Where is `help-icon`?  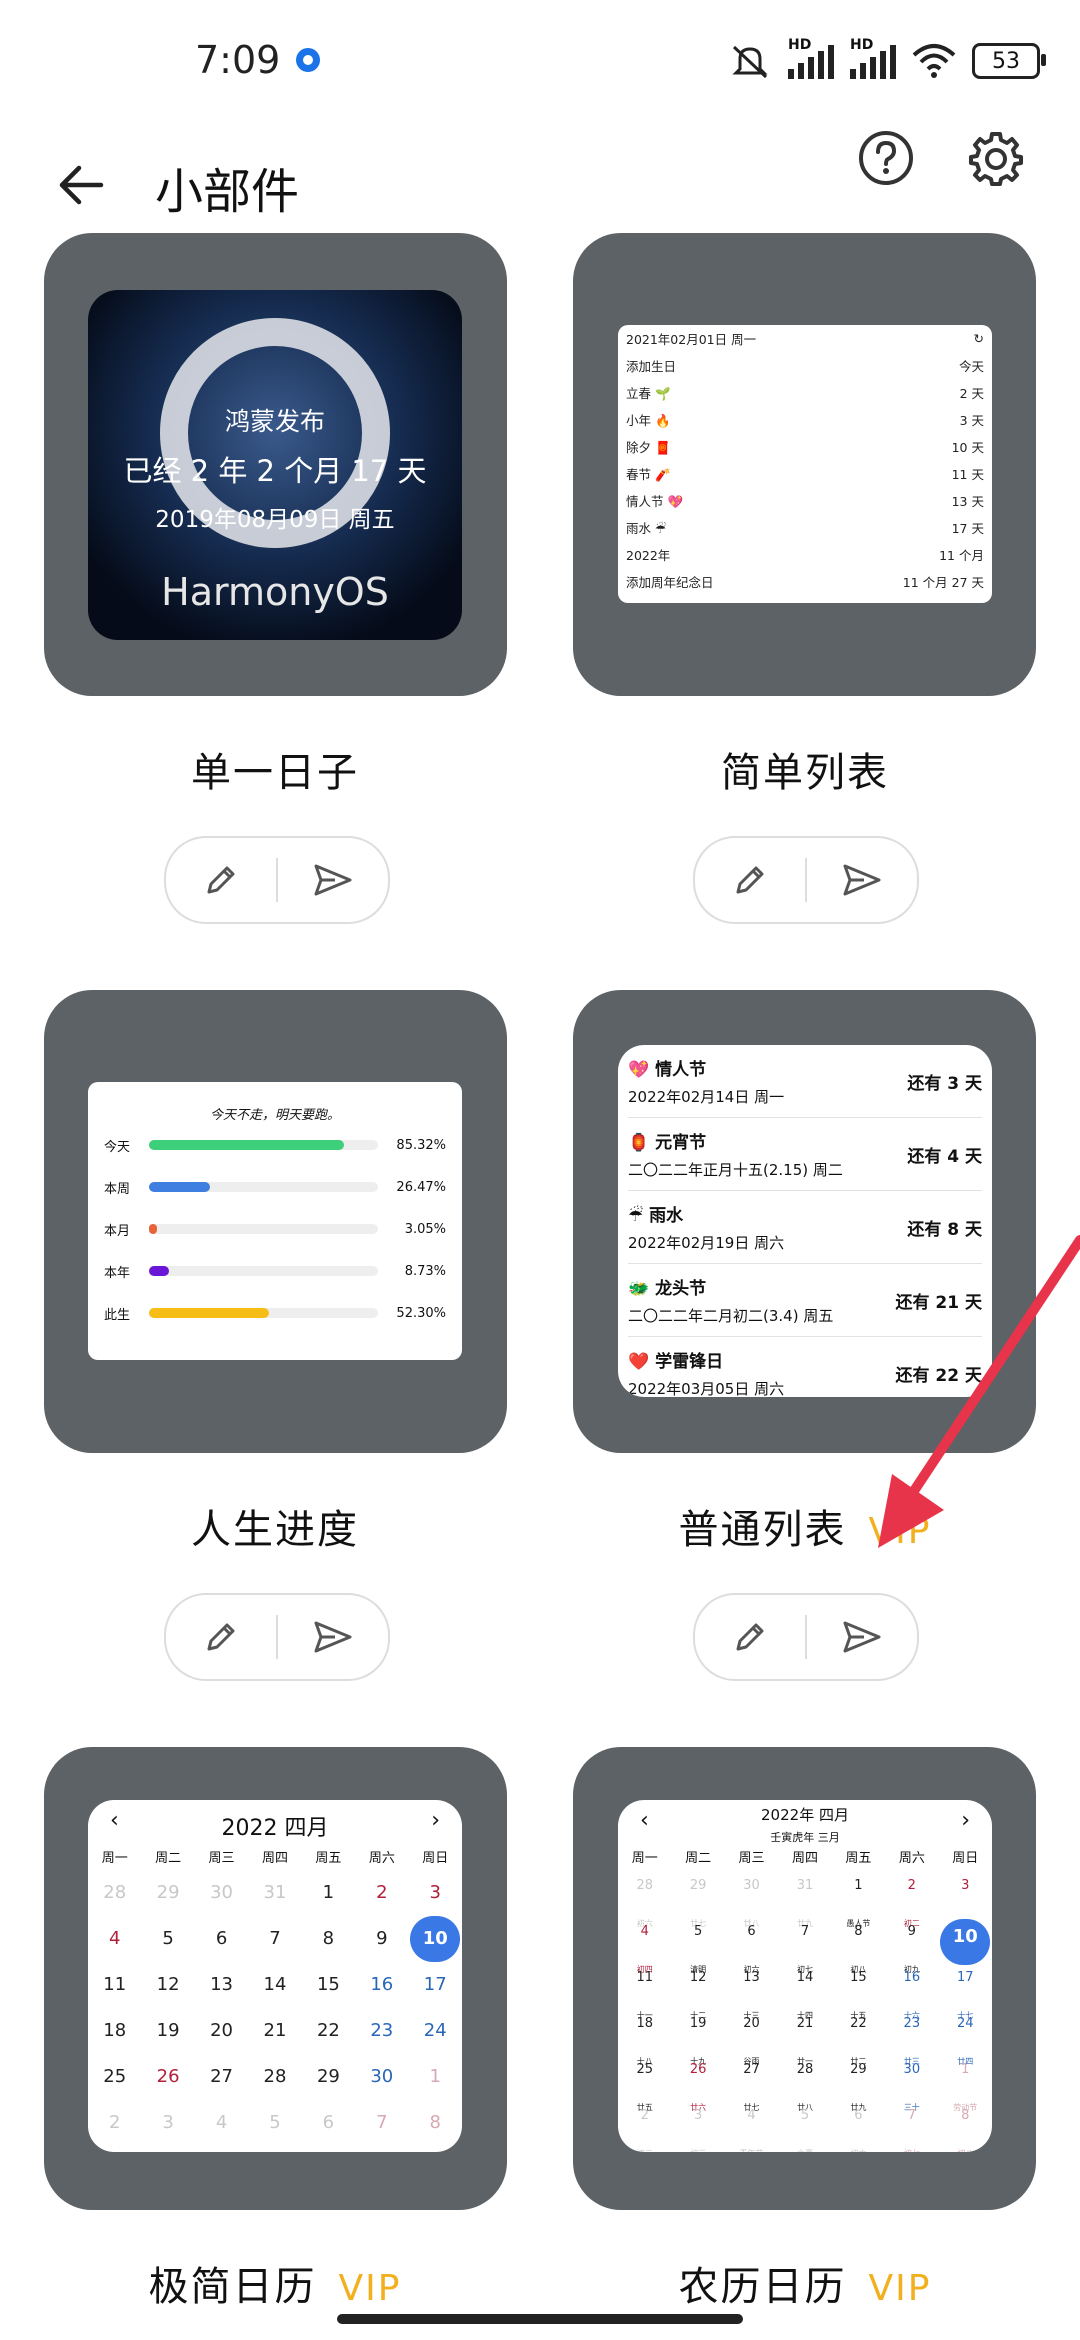 help-icon is located at coordinates (886, 158).